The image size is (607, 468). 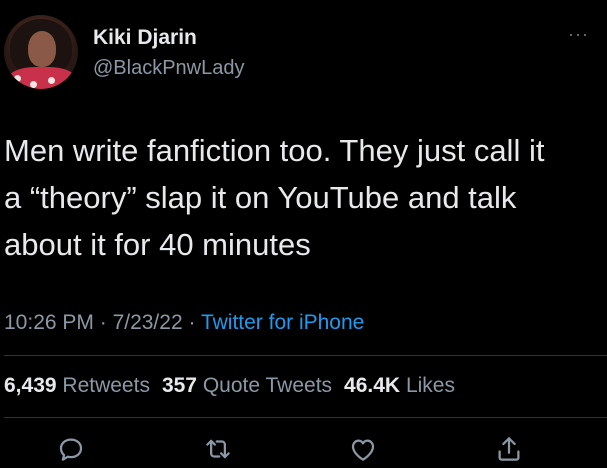 I want to click on quotes-count: 357, so click(x=179, y=385).